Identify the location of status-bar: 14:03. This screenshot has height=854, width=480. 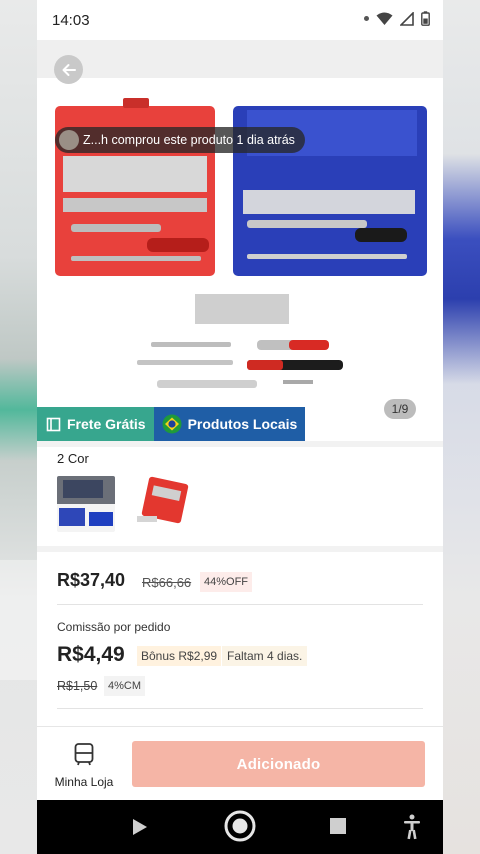
(240, 20).